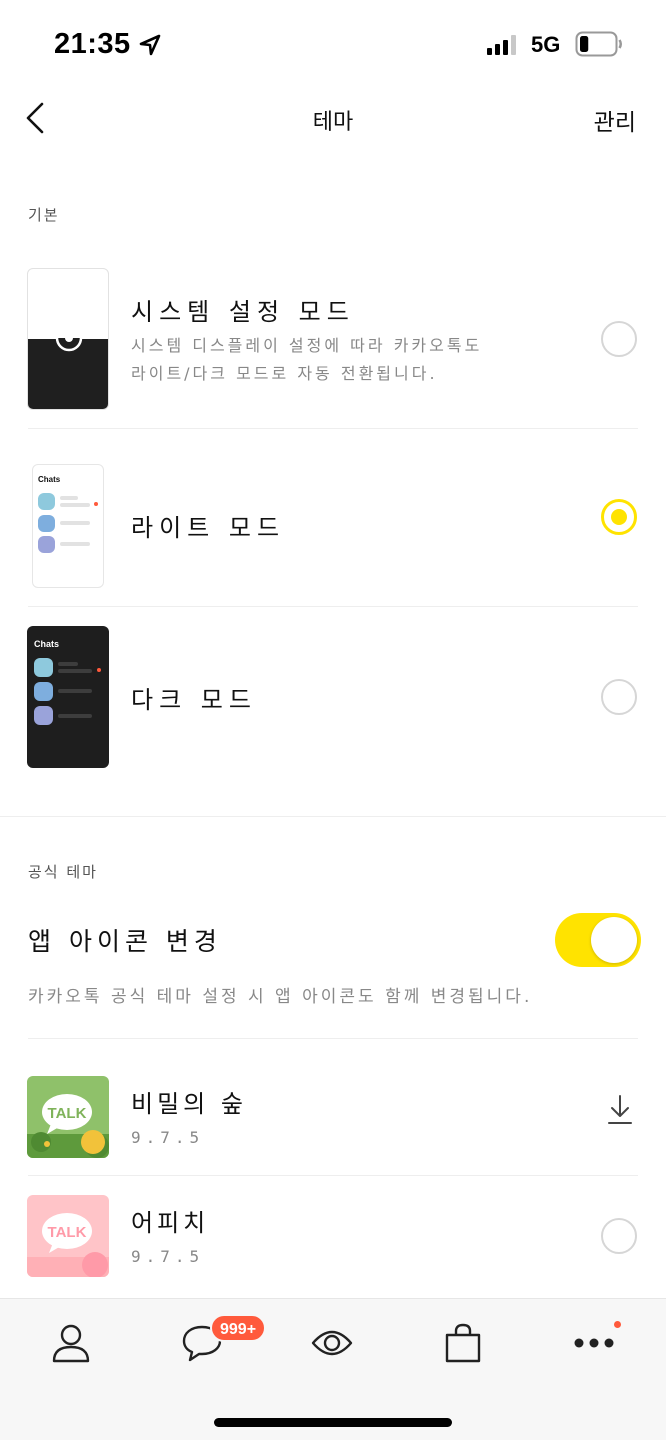  I want to click on nav-bar: 테마 관리, so click(333, 120).